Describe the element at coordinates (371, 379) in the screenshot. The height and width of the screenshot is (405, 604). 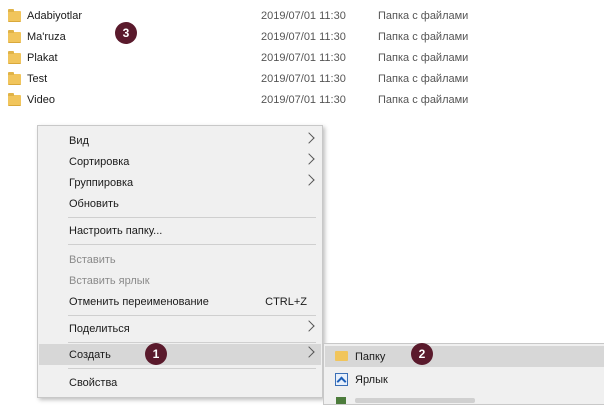
I see `submenu-item-label: Ярлык` at that location.